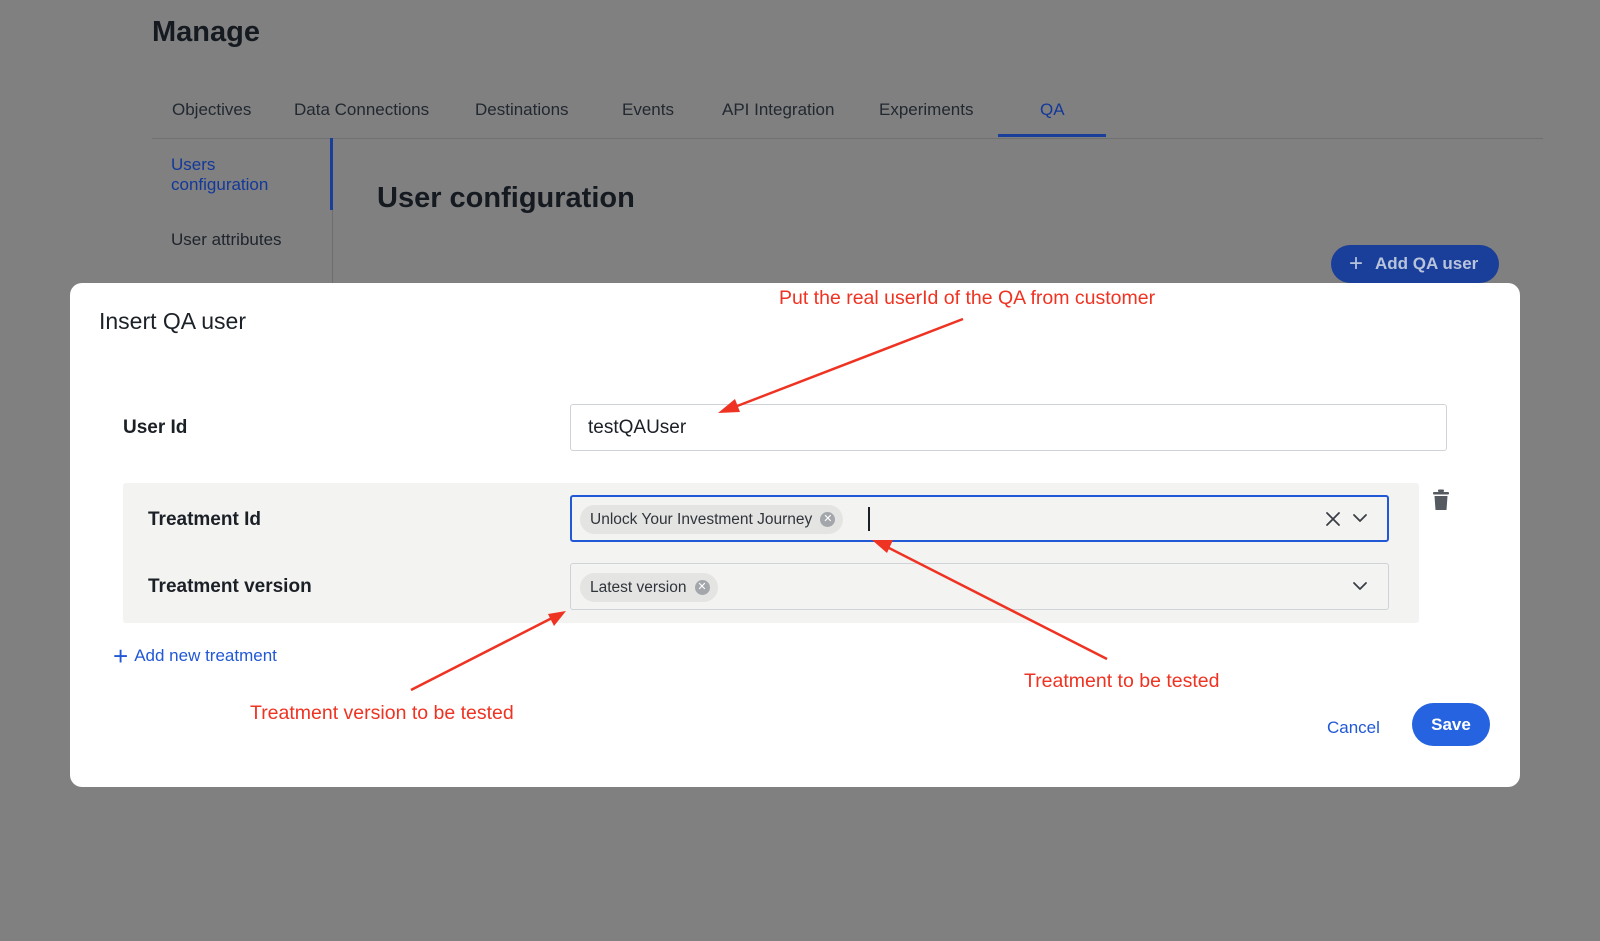  Describe the element at coordinates (847, 363) in the screenshot. I see `arrow-to-user-id` at that location.